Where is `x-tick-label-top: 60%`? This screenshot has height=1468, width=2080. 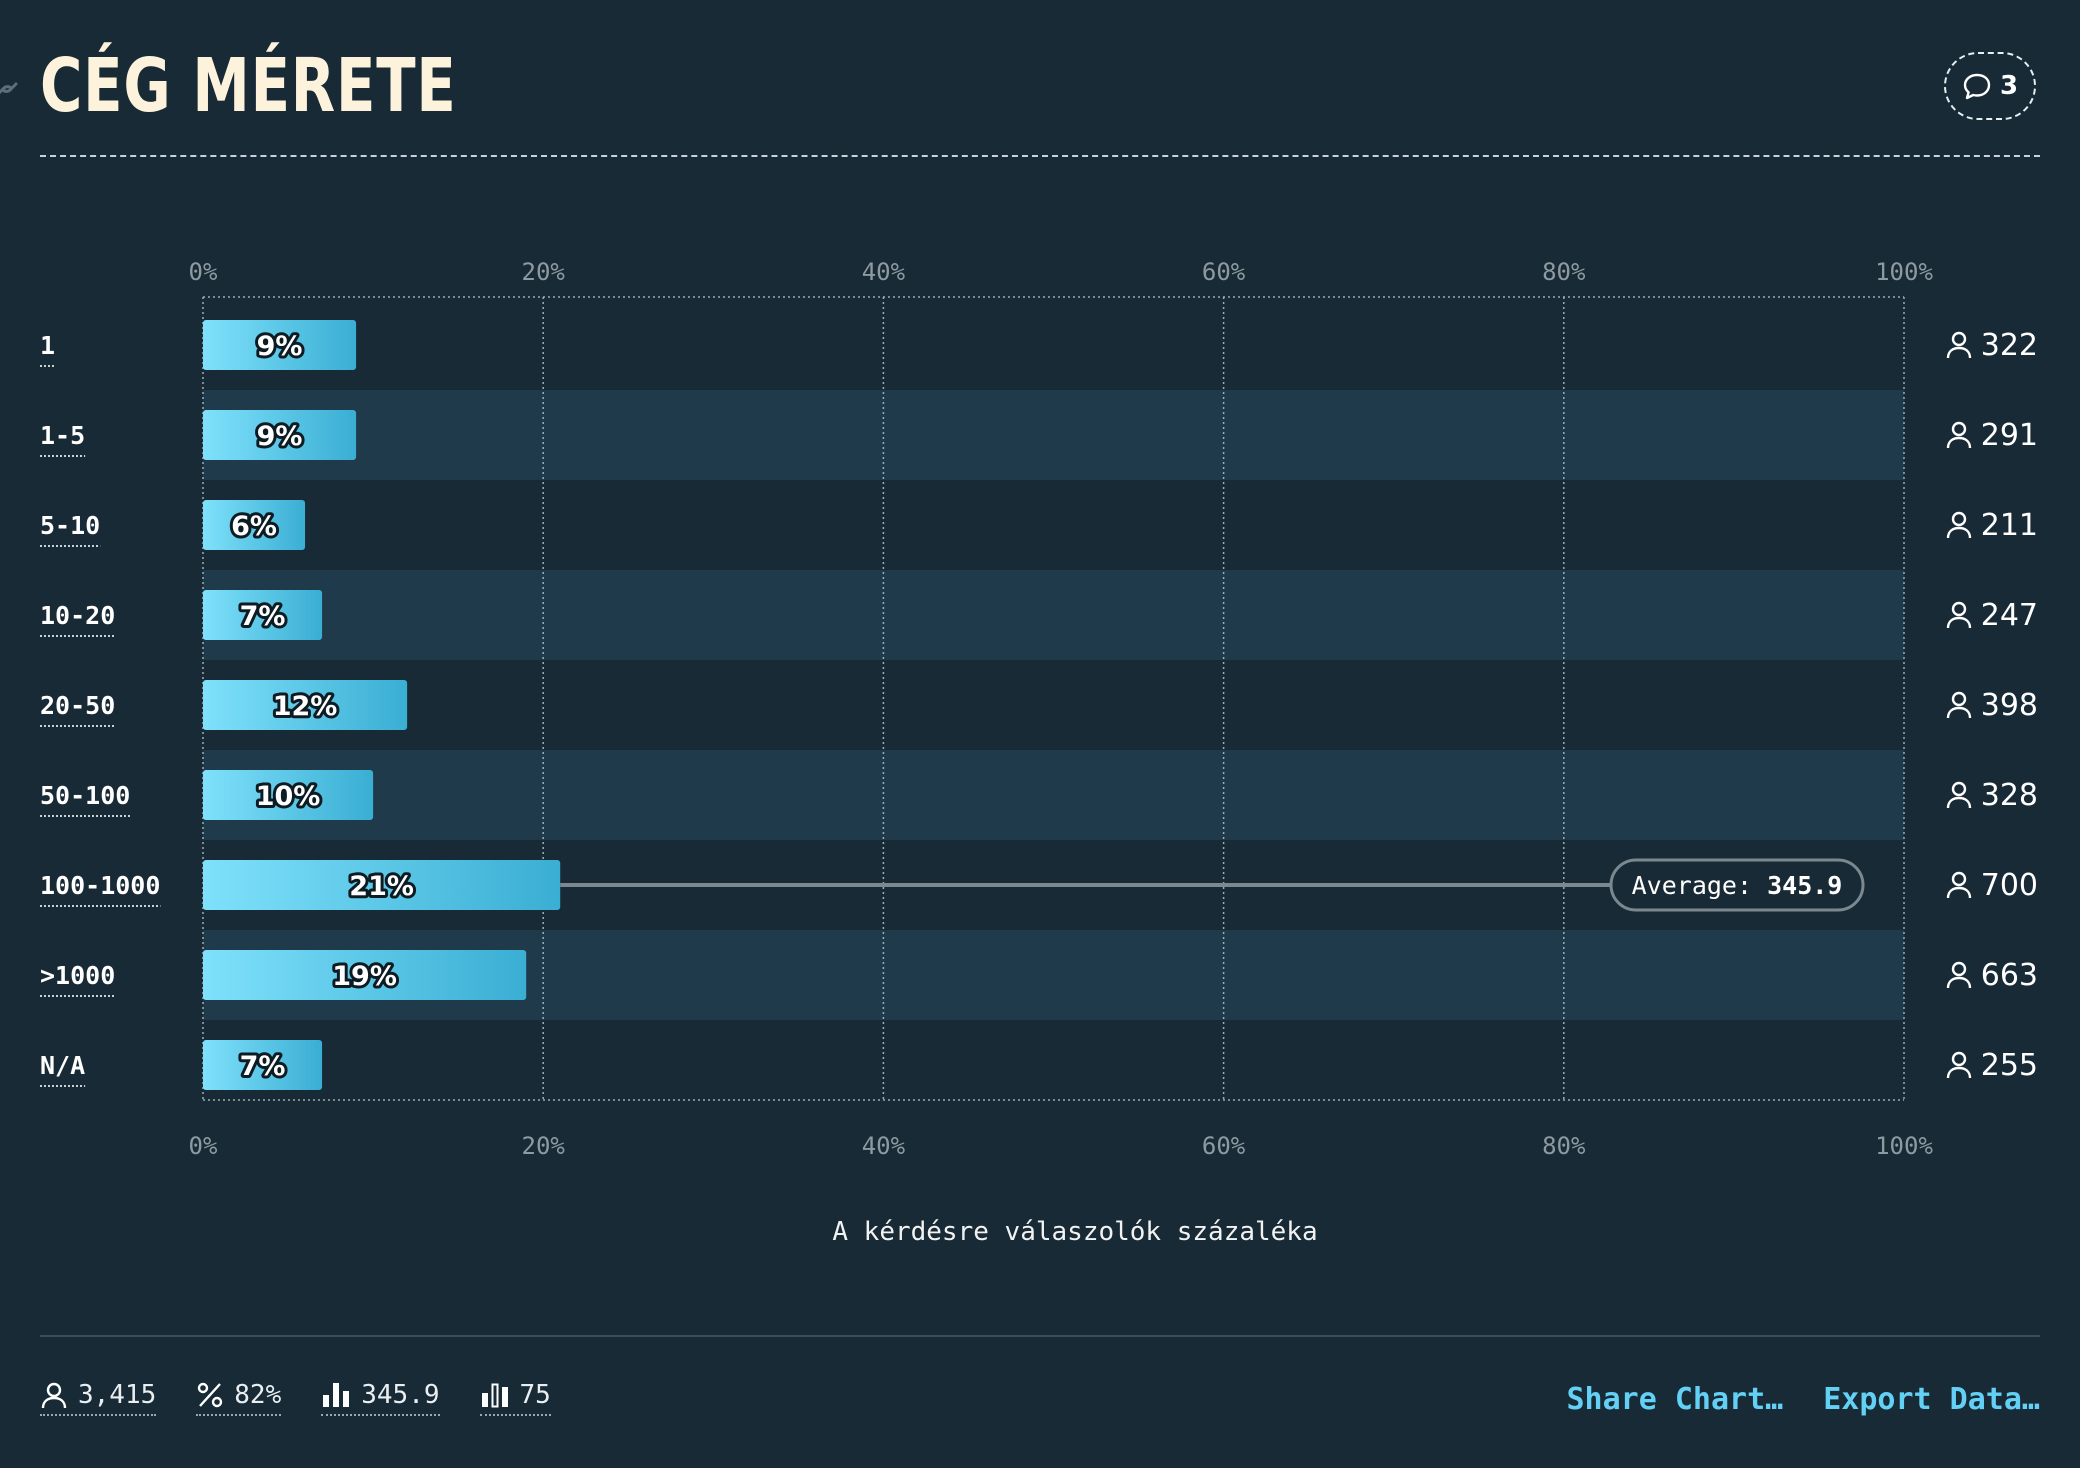
x-tick-label-top: 60% is located at coordinates (1224, 272).